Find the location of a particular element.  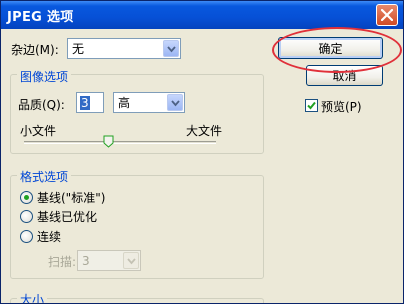

preview-label: 预览(P) is located at coordinates (341, 107).